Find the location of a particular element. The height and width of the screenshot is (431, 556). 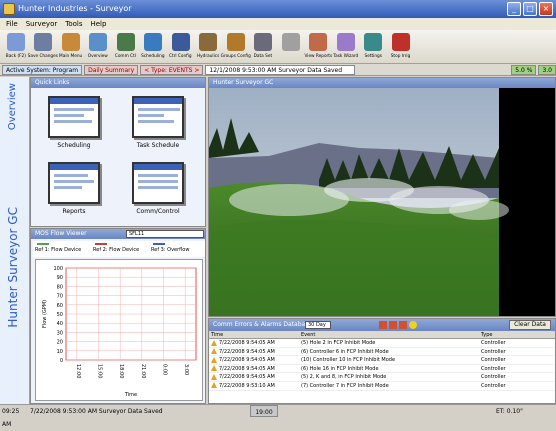

maximize-button: □ is located at coordinates (530, 9).